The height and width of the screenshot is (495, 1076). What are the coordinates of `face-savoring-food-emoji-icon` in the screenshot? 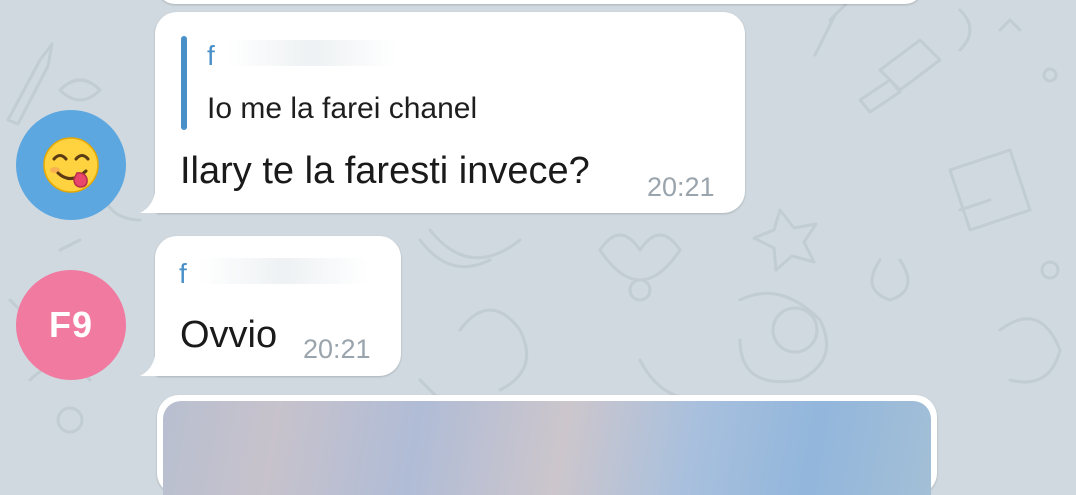 It's located at (71, 165).